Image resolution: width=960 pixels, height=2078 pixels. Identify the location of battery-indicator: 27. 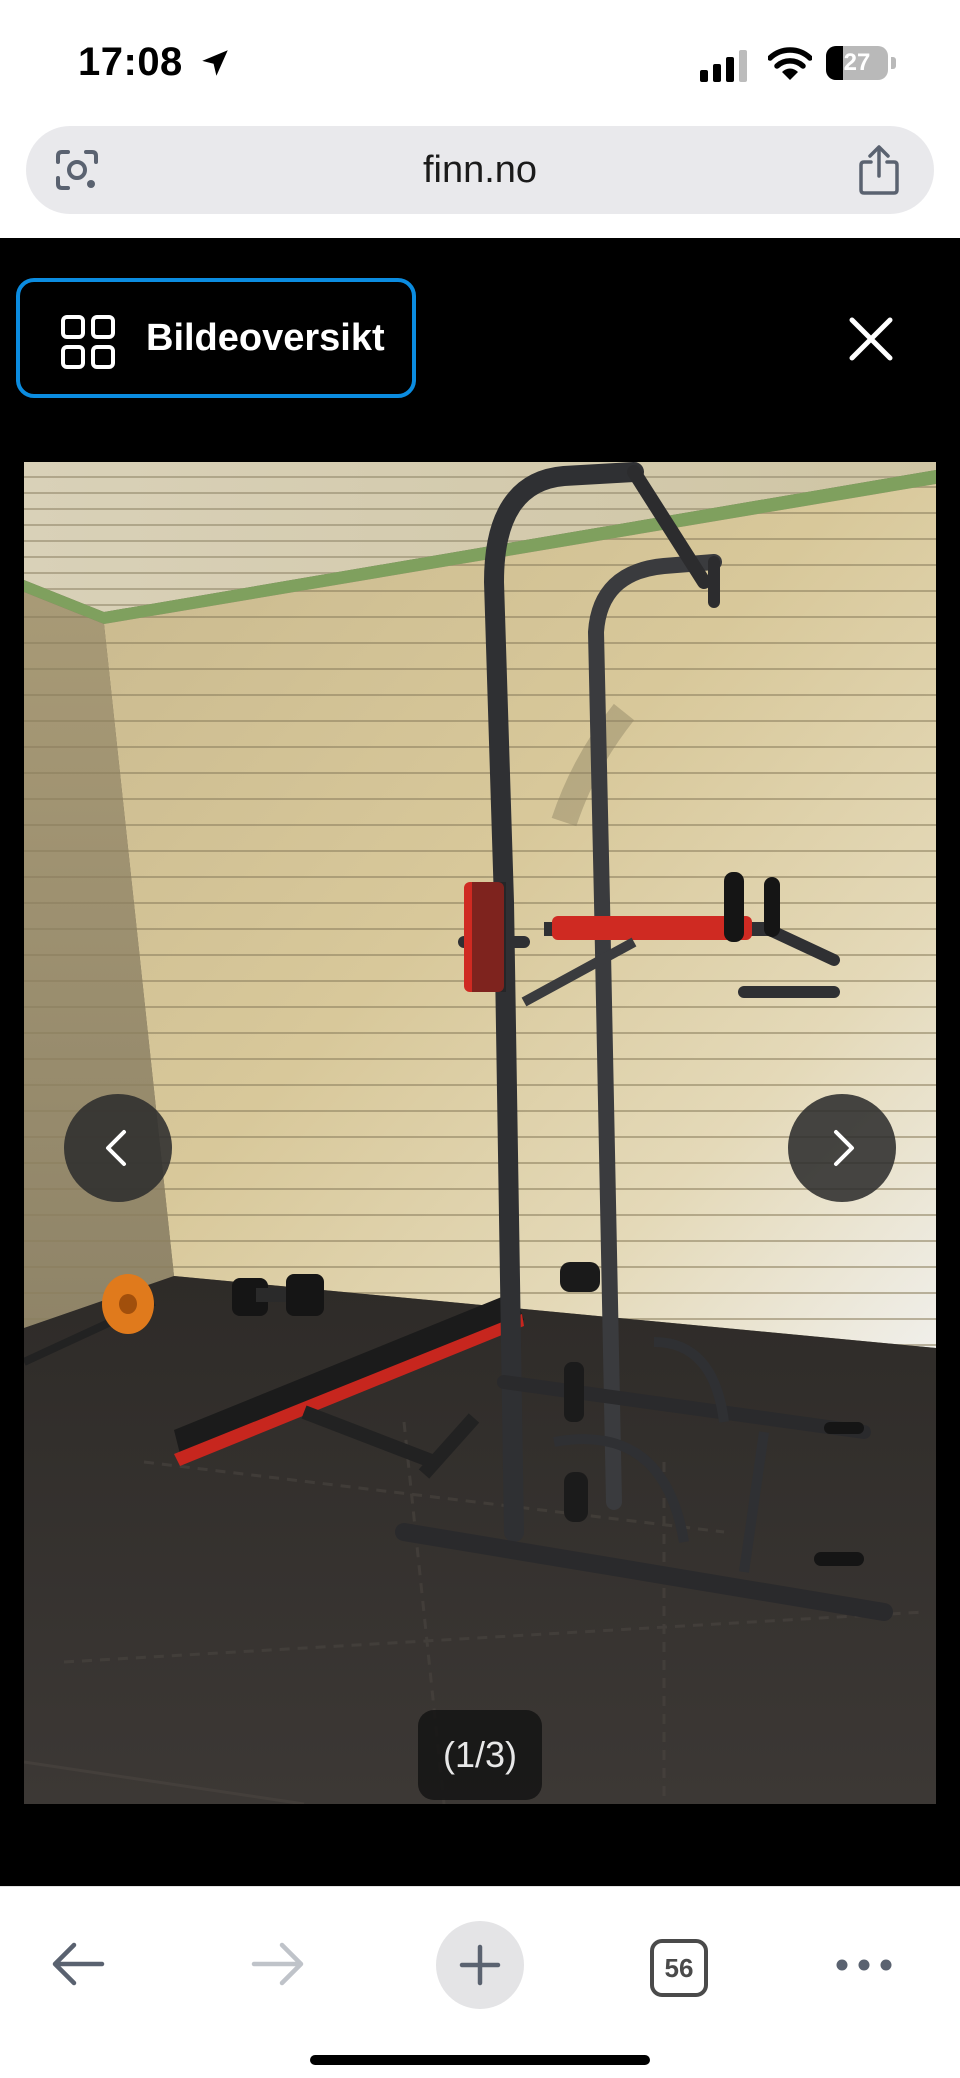
(861, 63).